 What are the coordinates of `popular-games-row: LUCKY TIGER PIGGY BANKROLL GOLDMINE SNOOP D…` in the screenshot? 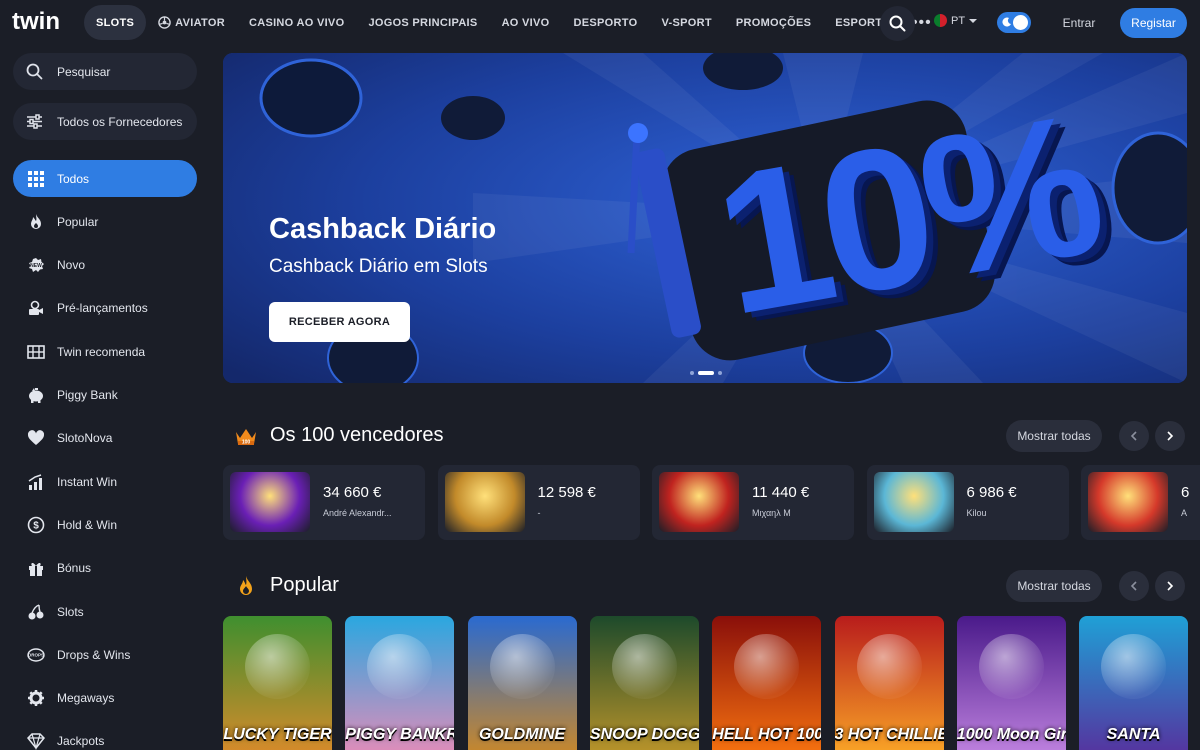 It's located at (711, 683).